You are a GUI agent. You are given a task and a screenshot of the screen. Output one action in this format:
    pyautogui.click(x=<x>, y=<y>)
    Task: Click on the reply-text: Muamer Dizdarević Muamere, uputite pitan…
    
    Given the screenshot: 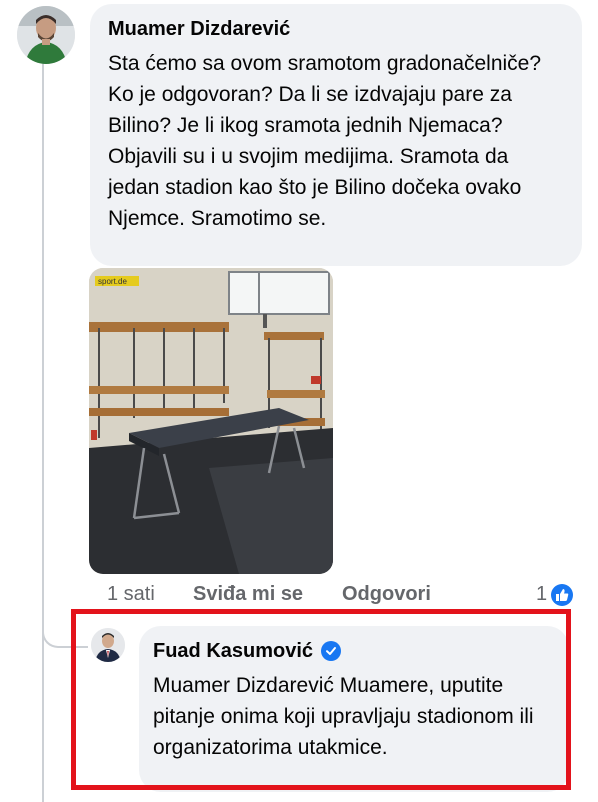 What is the action you would take?
    pyautogui.click(x=343, y=716)
    